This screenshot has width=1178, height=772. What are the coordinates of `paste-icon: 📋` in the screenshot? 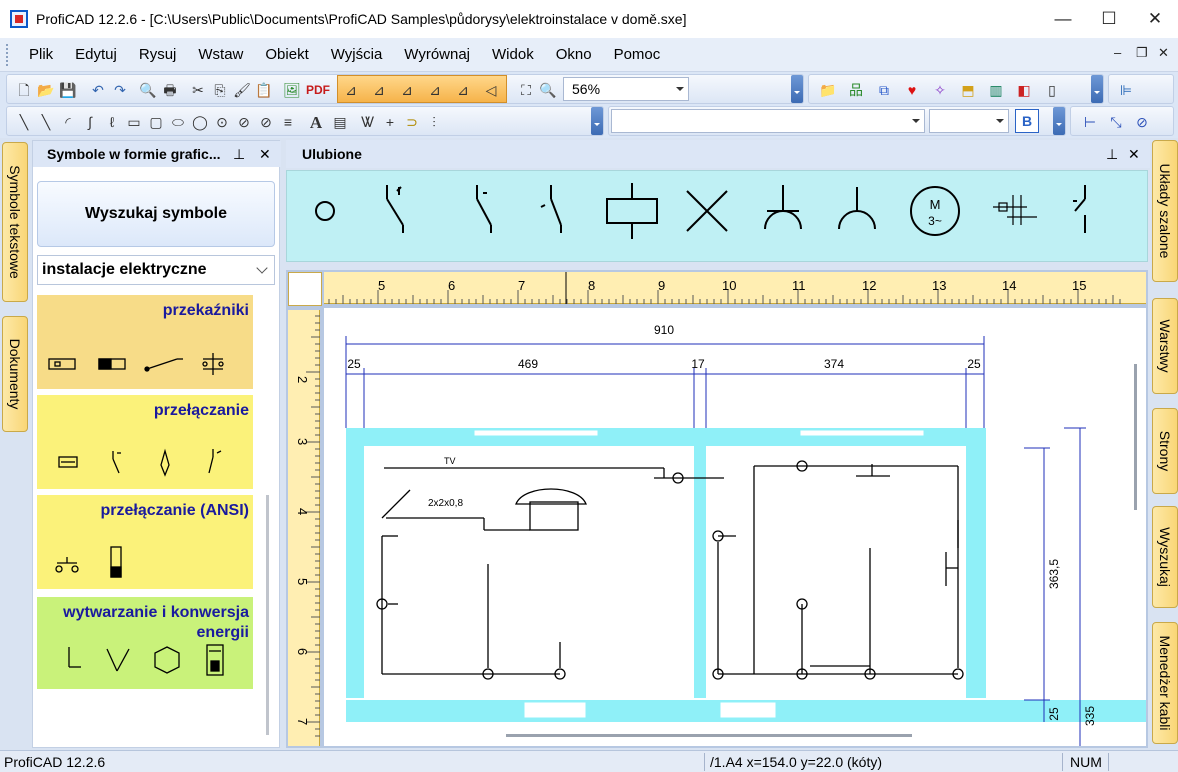 It's located at (264, 90).